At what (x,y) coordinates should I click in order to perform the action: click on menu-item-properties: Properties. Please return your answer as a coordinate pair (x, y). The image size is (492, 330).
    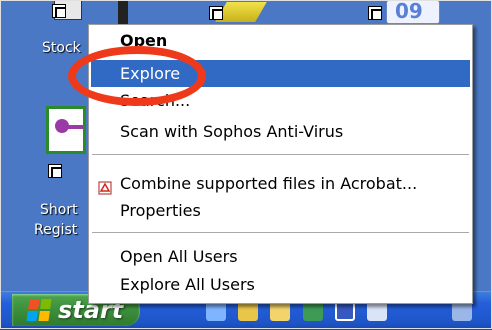
    Looking at the image, I should click on (280, 210).